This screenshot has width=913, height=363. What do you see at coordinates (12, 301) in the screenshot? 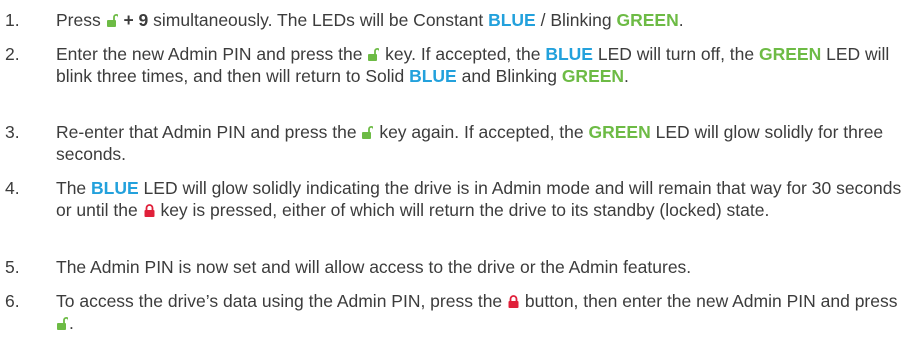
I see `step-number: 6.` at bounding box center [12, 301].